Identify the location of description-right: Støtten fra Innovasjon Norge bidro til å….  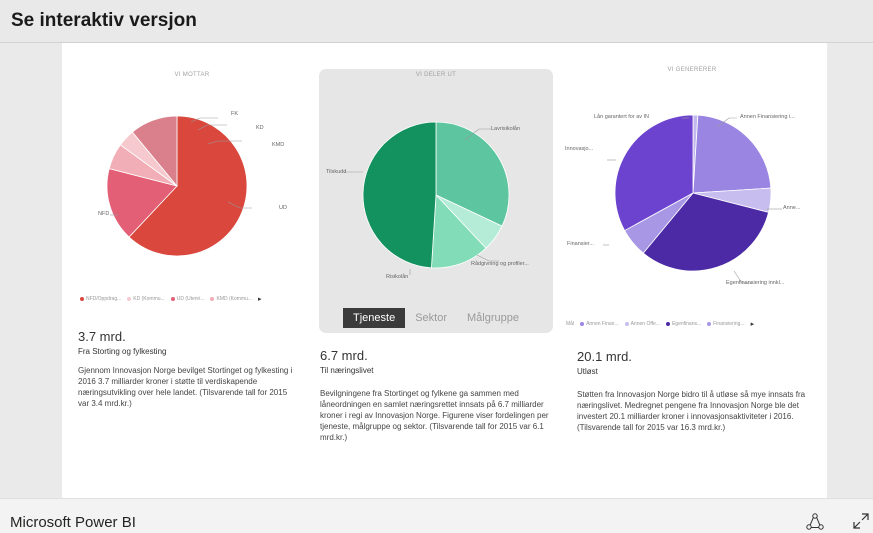
(691, 411).